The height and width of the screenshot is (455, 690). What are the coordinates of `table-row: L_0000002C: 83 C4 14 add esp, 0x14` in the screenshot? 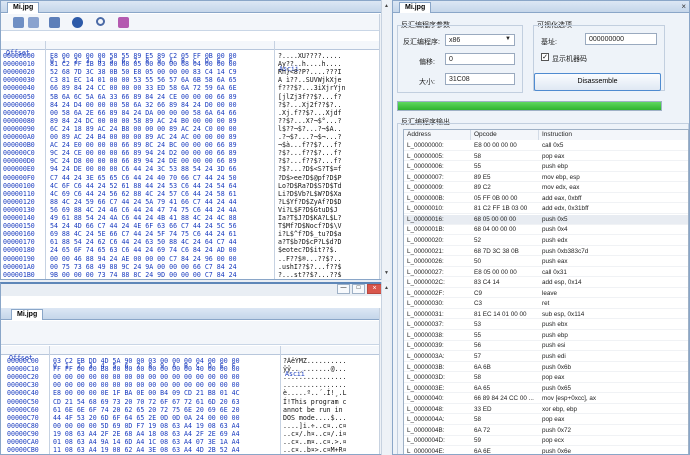 It's located at (546, 283).